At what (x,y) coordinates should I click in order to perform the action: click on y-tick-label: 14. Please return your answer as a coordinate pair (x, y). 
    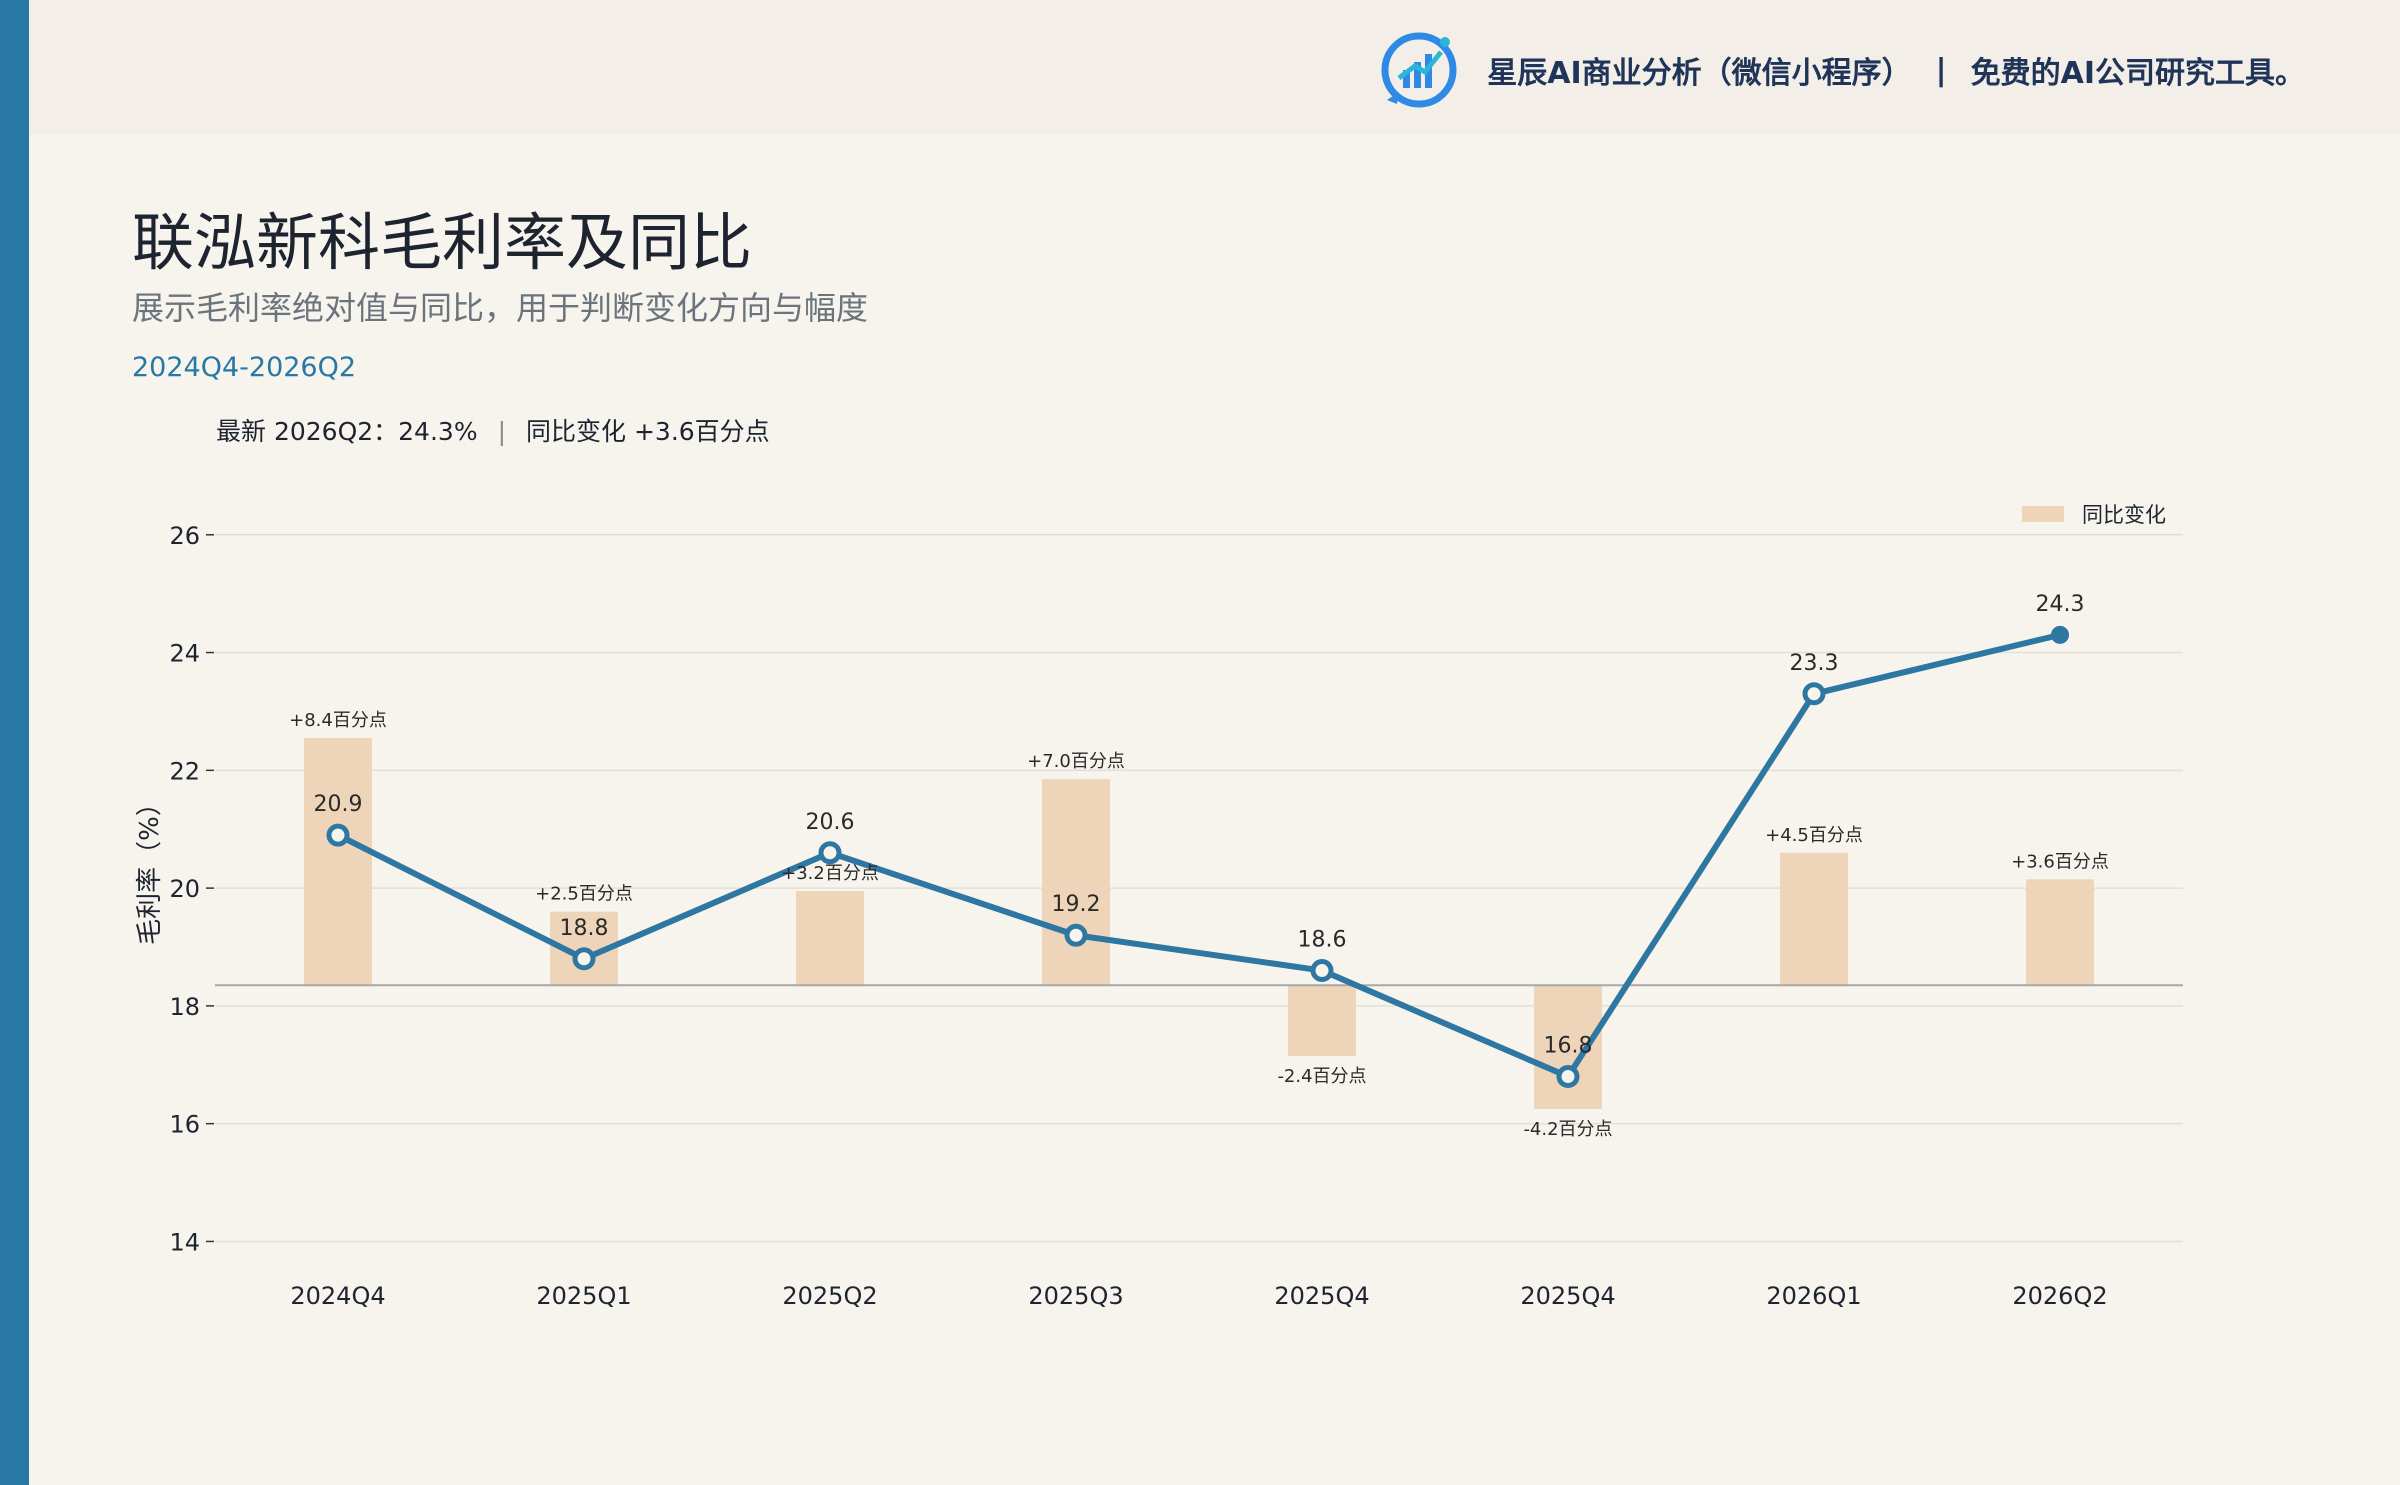
    Looking at the image, I should click on (184, 1242).